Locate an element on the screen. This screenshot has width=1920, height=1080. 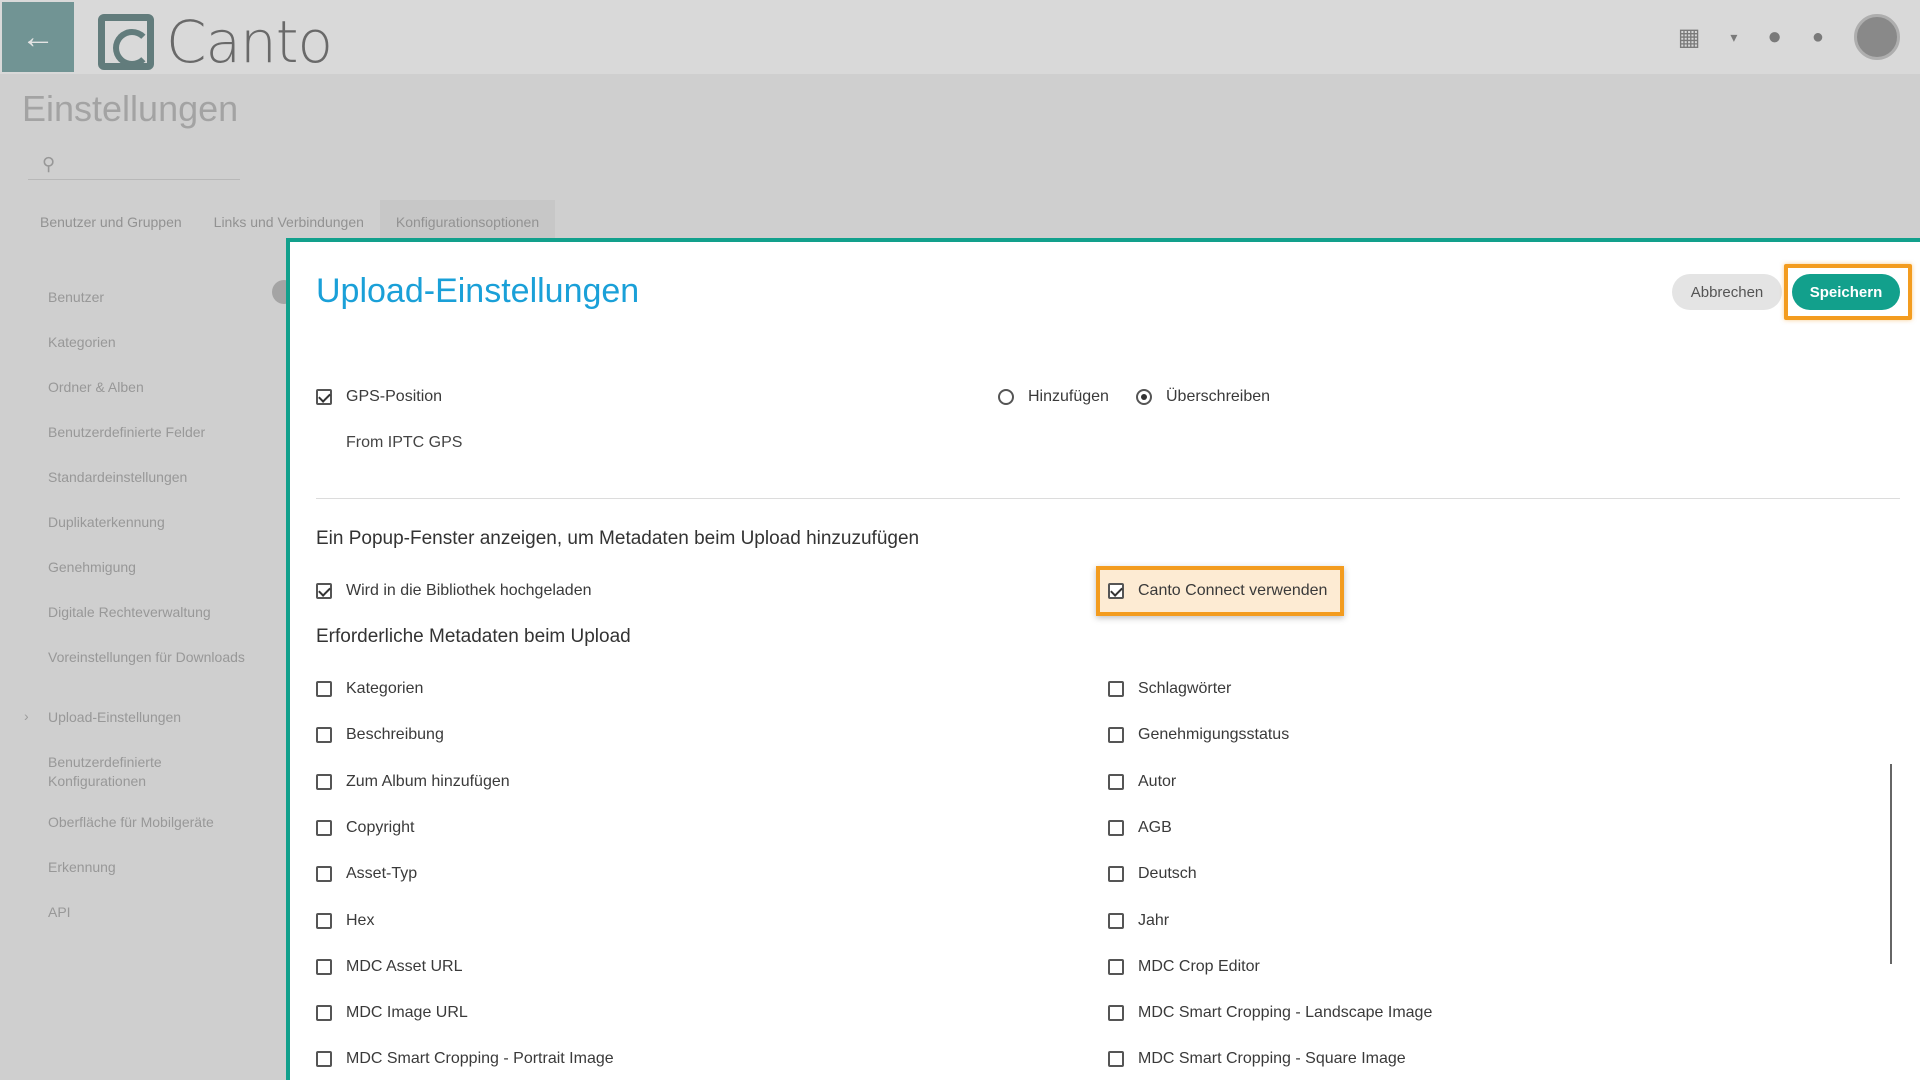
canto-connect-option: Canto Connect verwenden is located at coordinates (1217, 591).